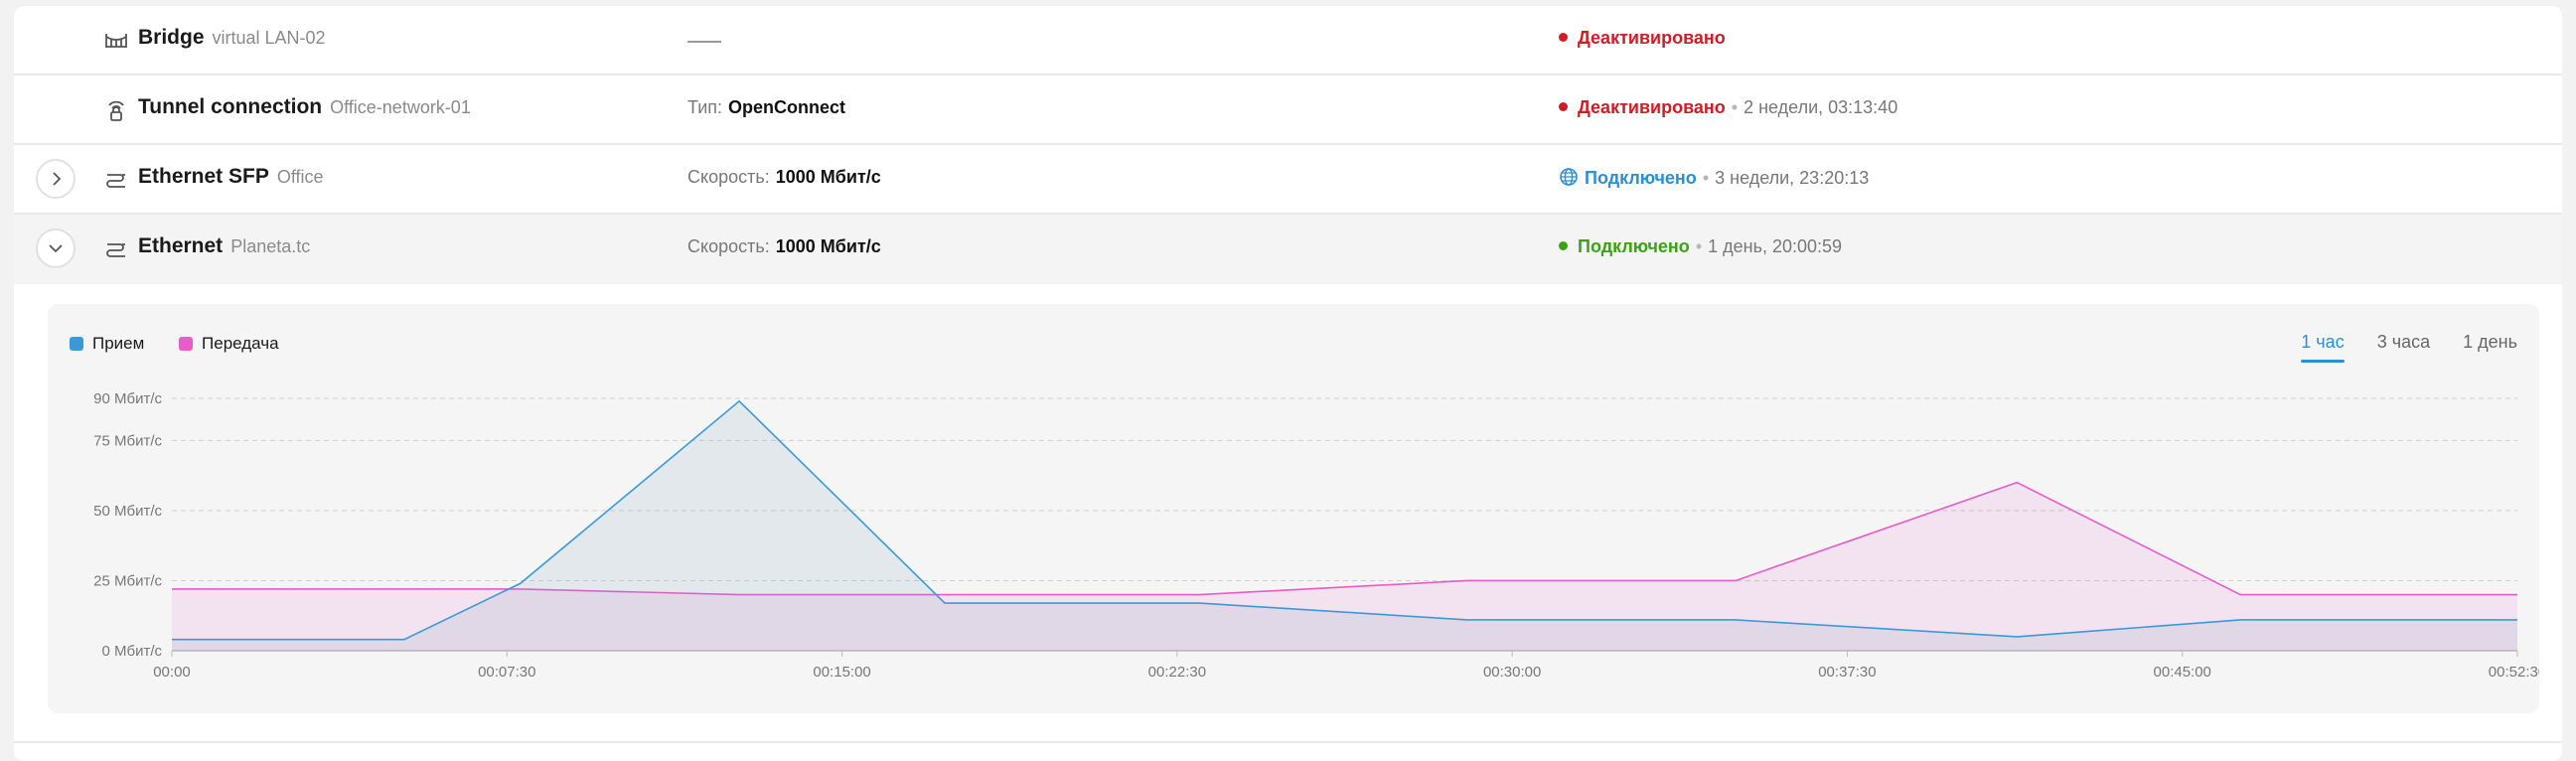  Describe the element at coordinates (1775, 246) in the screenshot. I see `status-duration: 1 день, 20:00:59` at that location.